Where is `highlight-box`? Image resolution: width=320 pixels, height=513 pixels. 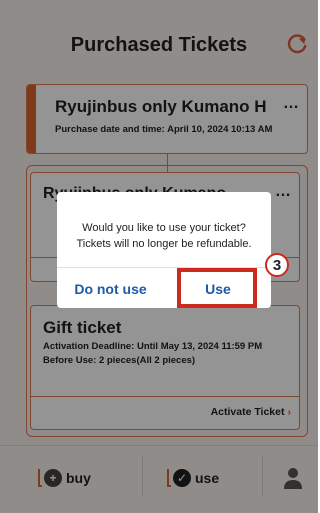
highlight-box is located at coordinates (217, 288).